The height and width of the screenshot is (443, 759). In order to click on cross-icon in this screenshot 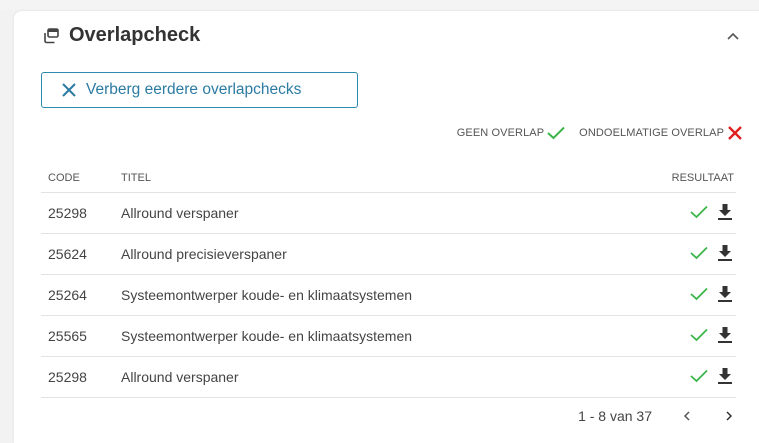, I will do `click(735, 133)`.